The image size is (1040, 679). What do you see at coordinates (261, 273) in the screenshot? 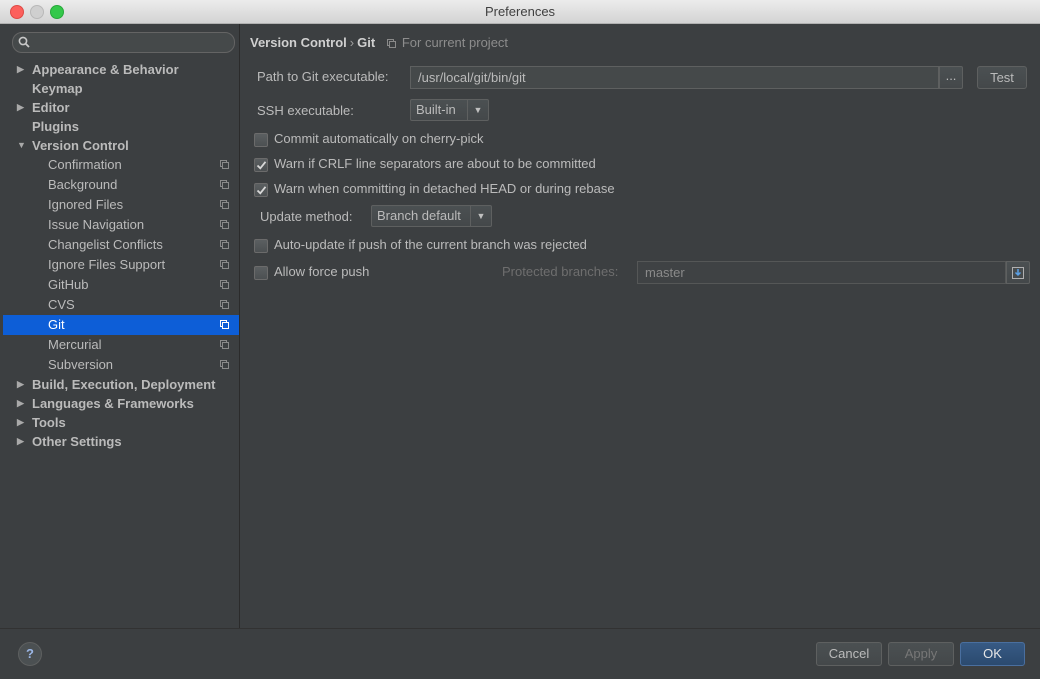
I see `force-push-checkbox` at bounding box center [261, 273].